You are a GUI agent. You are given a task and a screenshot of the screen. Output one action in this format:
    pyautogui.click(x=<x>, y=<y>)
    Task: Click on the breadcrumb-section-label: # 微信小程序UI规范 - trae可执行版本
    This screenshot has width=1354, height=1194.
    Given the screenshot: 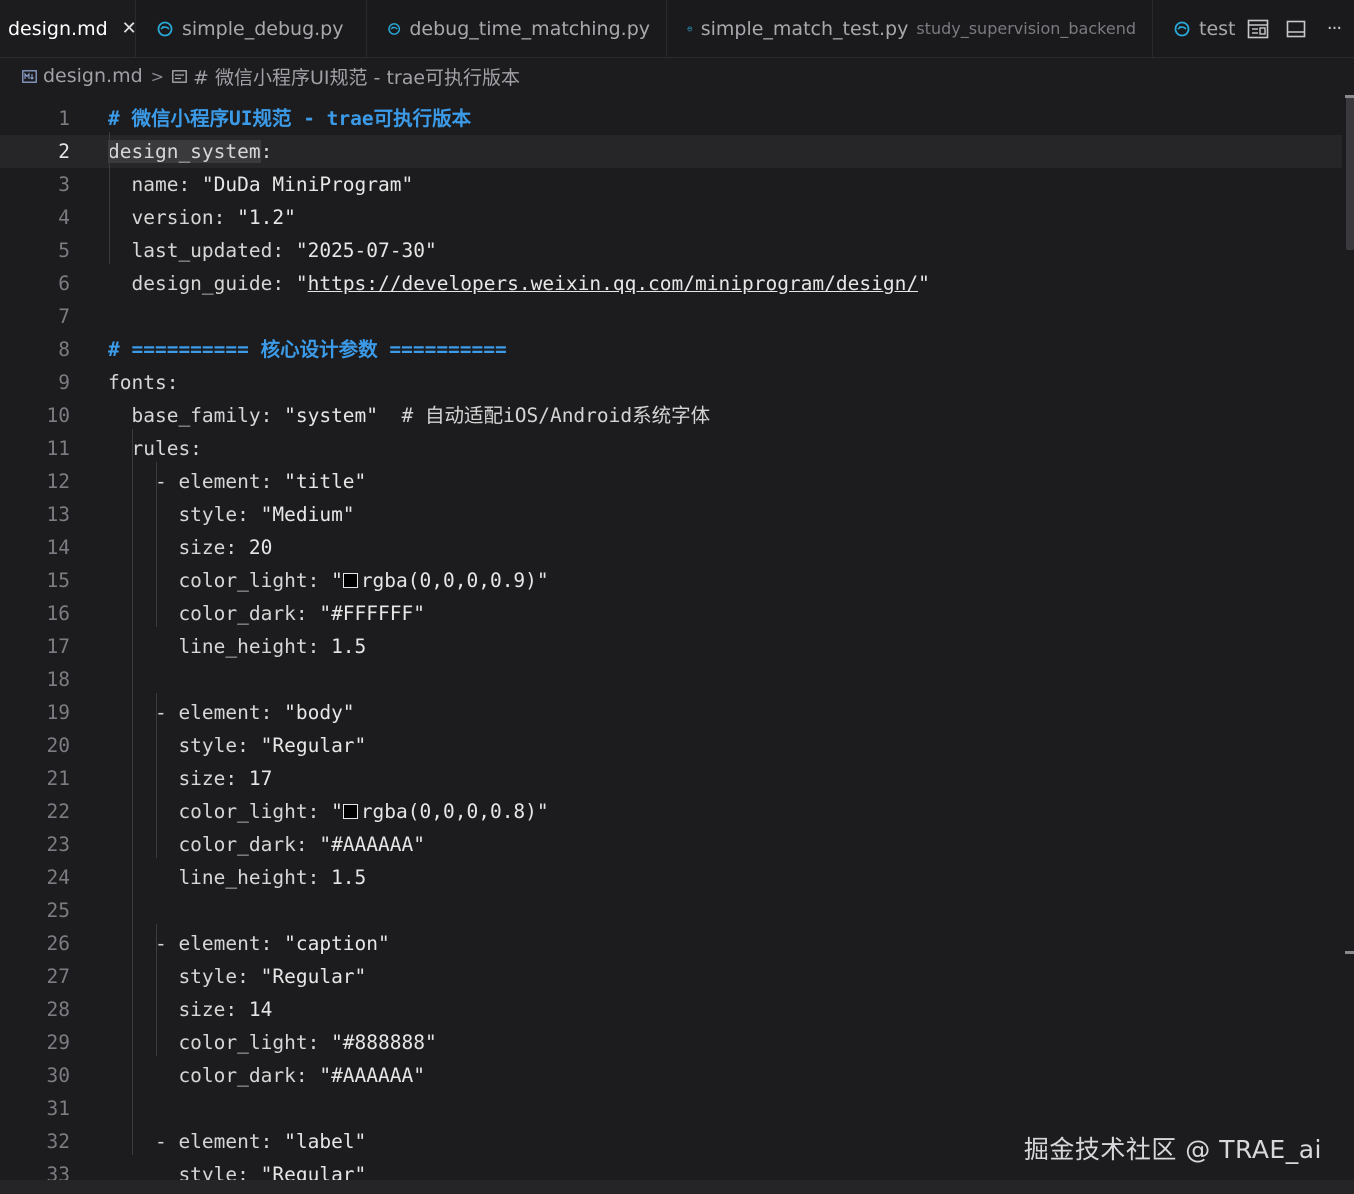 What is the action you would take?
    pyautogui.click(x=357, y=77)
    